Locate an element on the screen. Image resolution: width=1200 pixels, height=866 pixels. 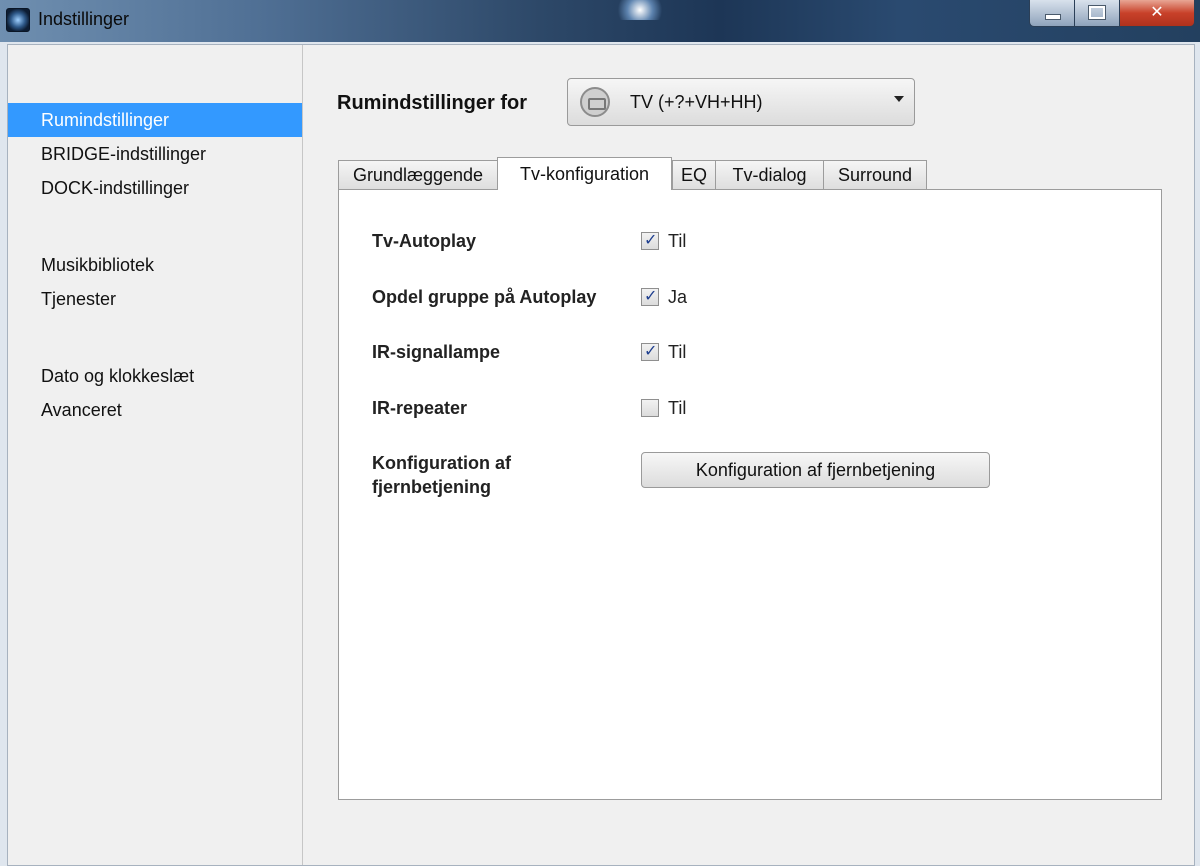
sidebar-item-tjenester: Tjenester is located at coordinates (155, 299).